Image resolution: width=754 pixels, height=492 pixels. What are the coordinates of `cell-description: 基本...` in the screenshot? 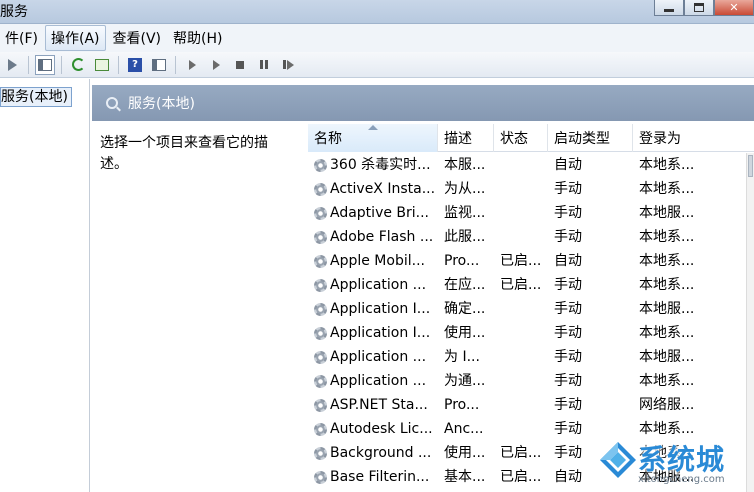 It's located at (465, 477).